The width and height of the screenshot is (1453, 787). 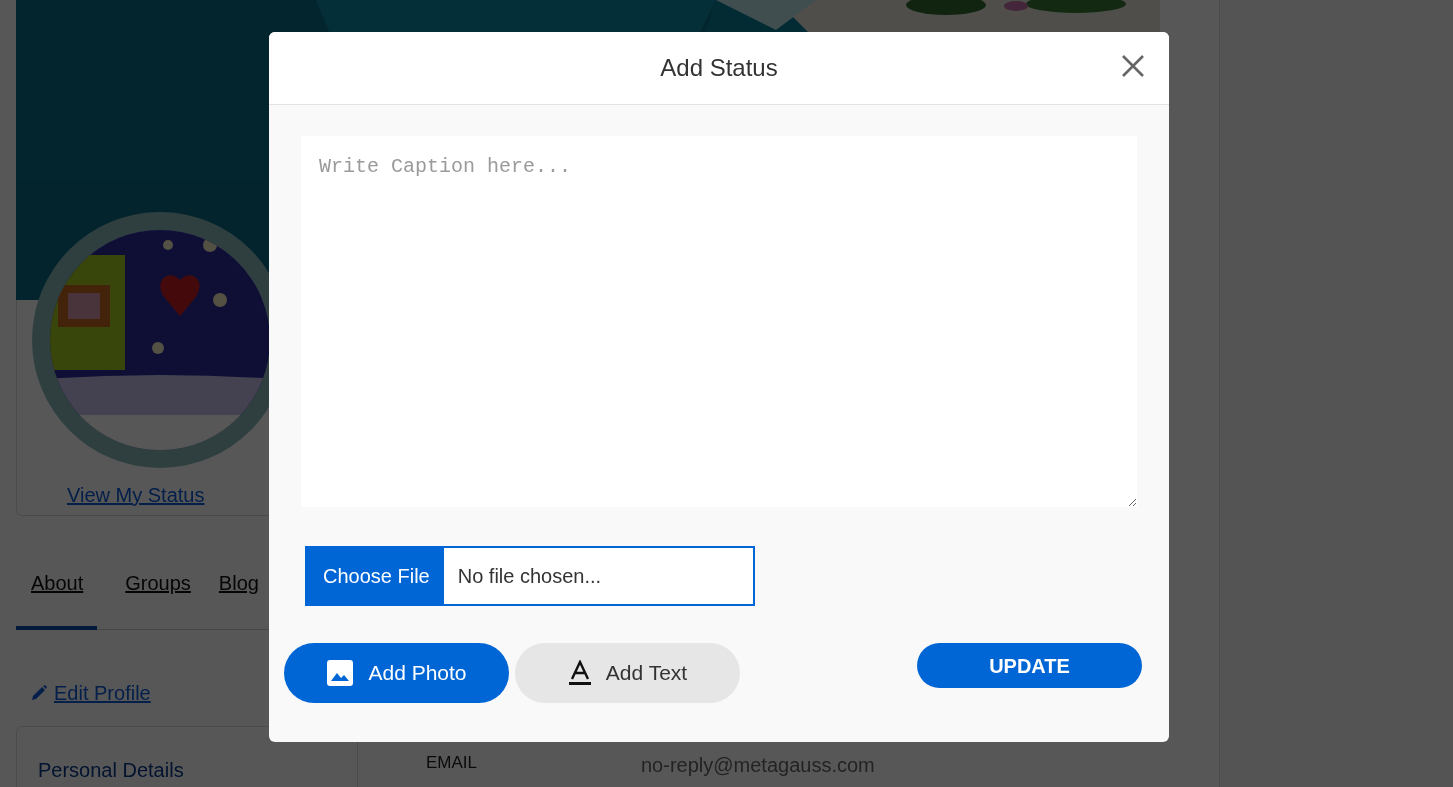 I want to click on modal-title: Add Status, so click(x=719, y=68).